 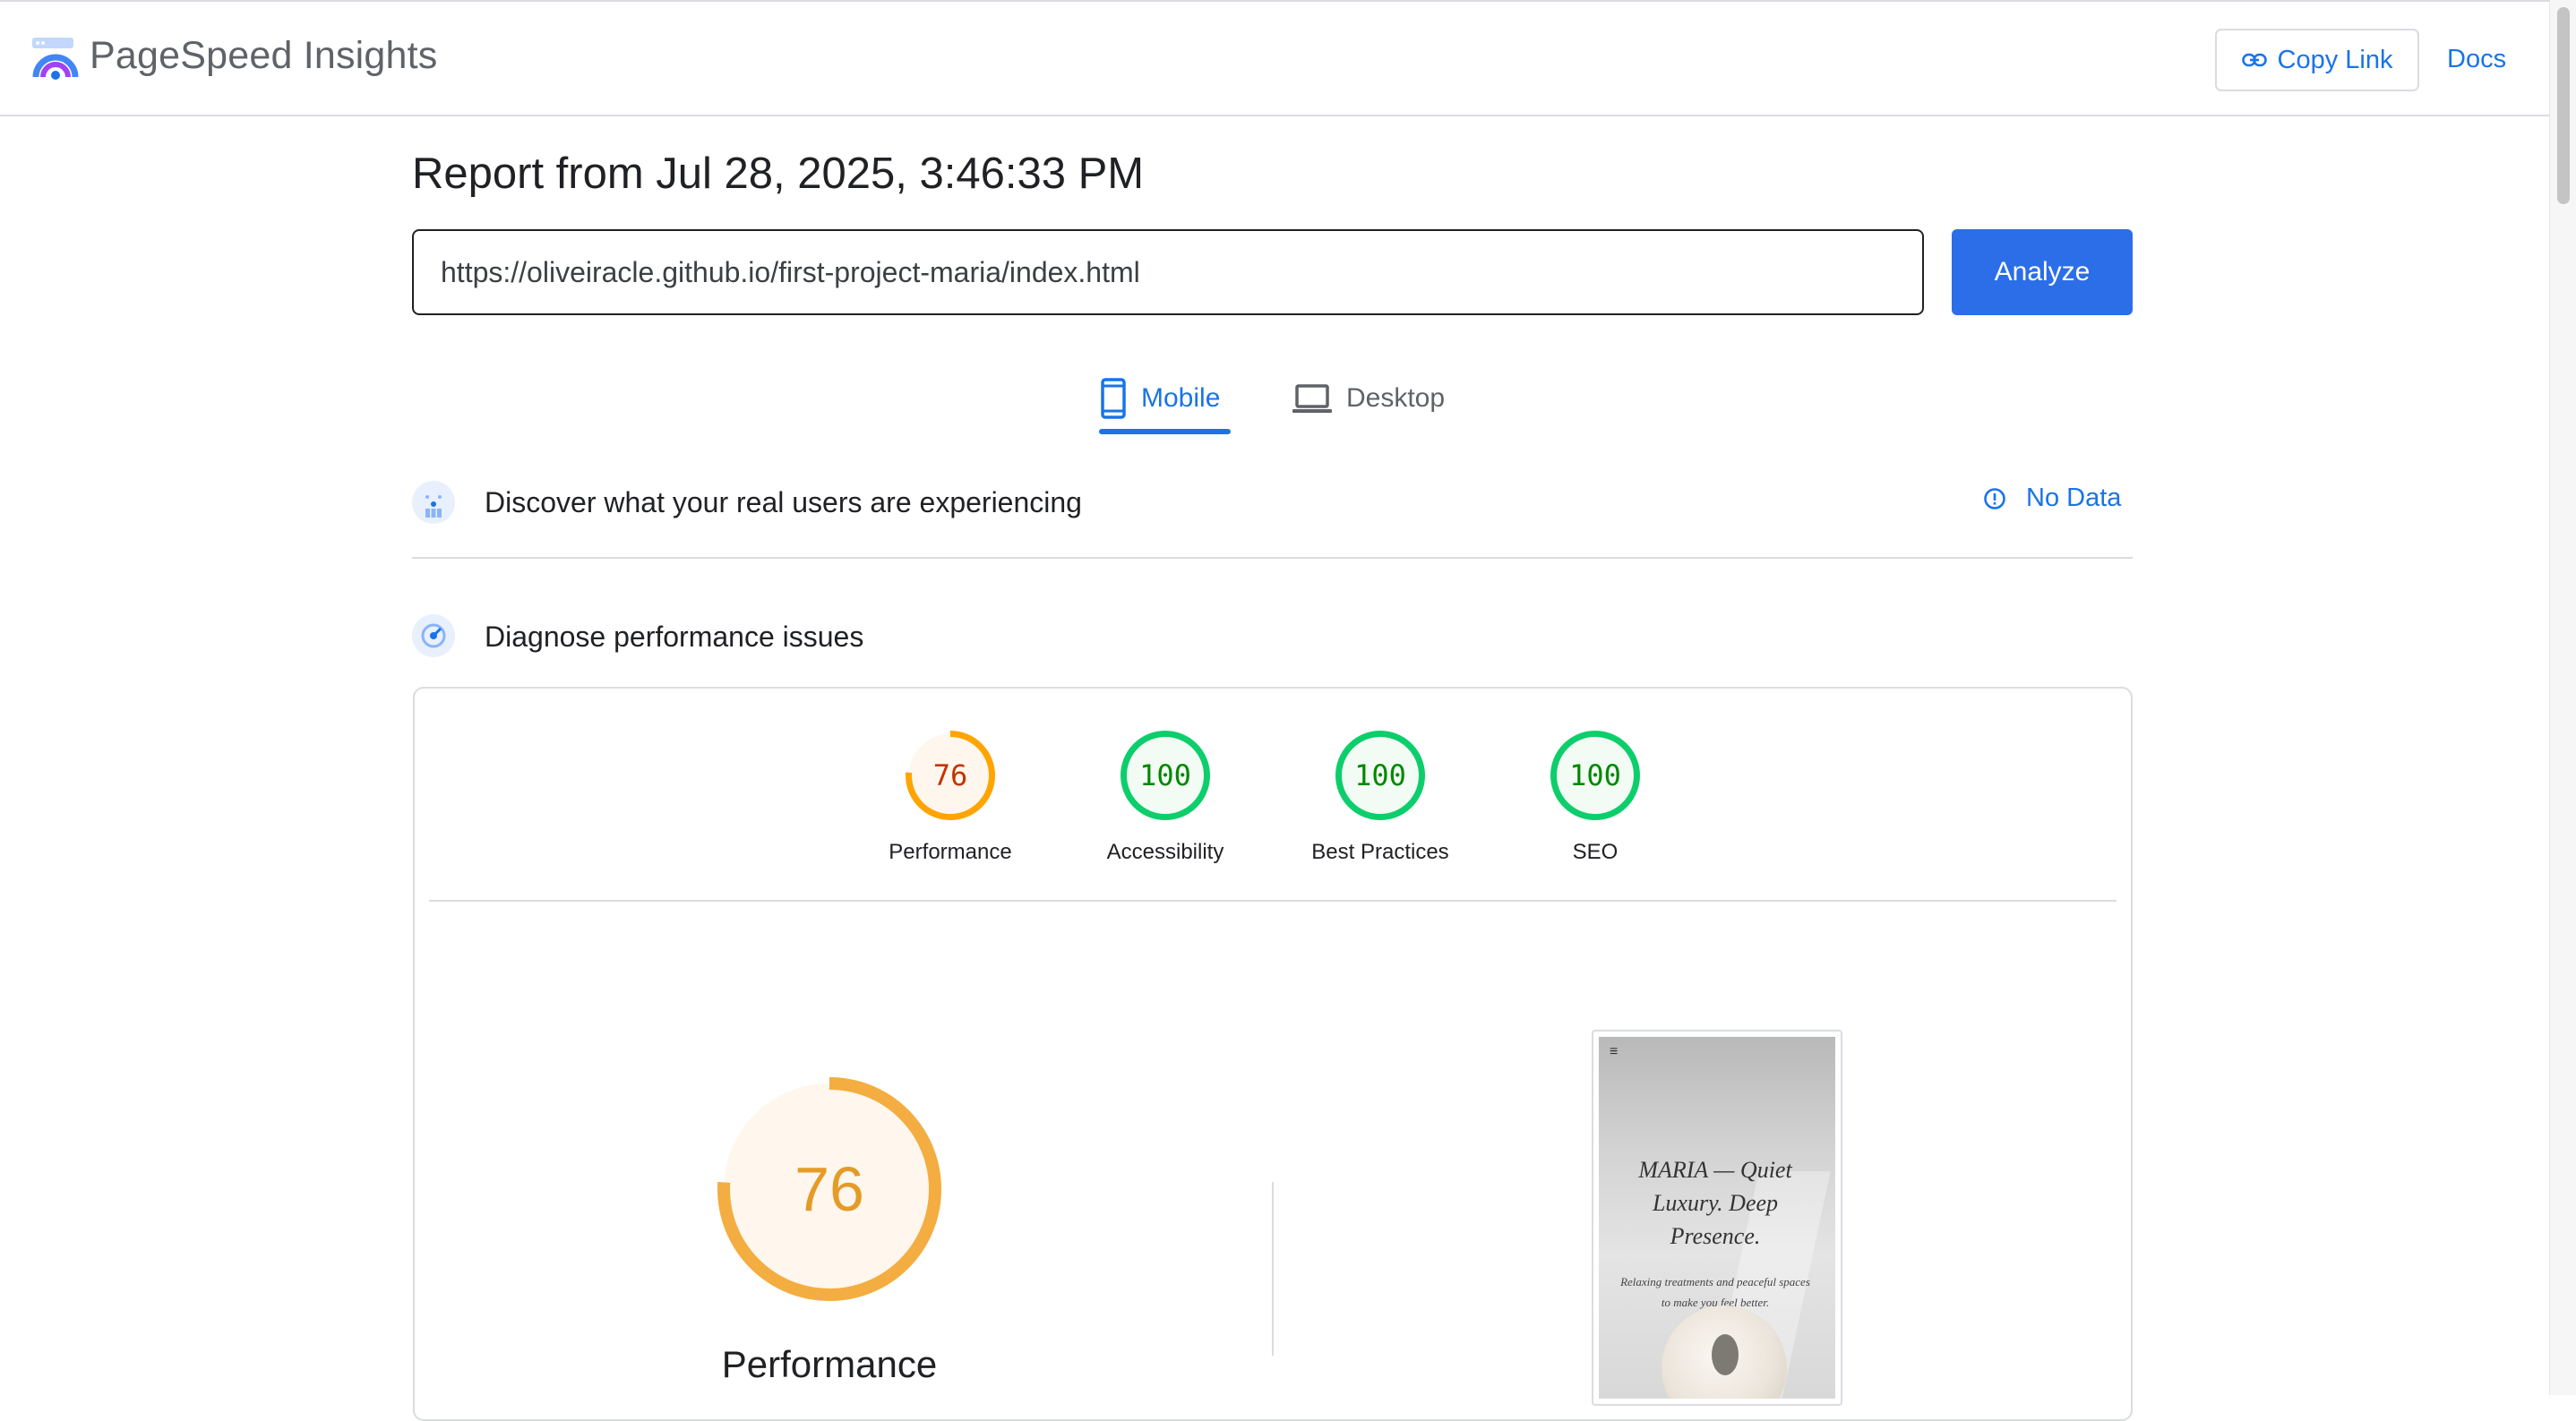 I want to click on card-divider, so click(x=1273, y=901).